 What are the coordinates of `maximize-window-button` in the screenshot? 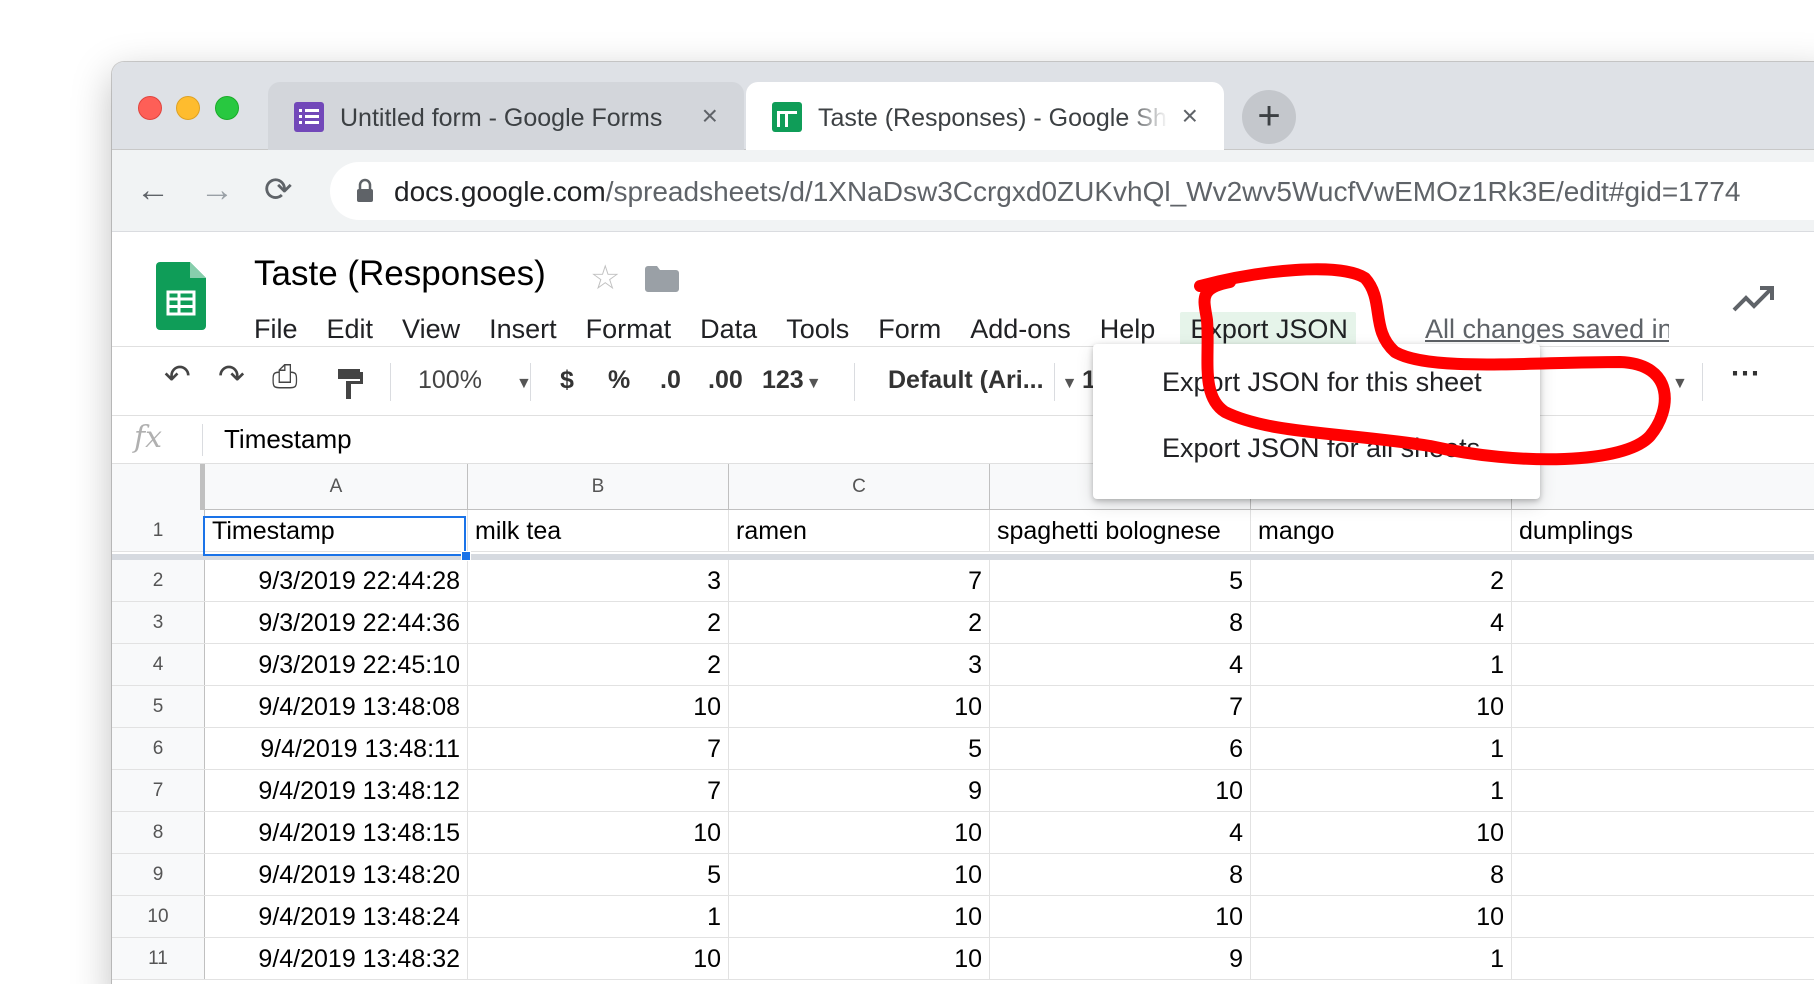 It's located at (227, 108).